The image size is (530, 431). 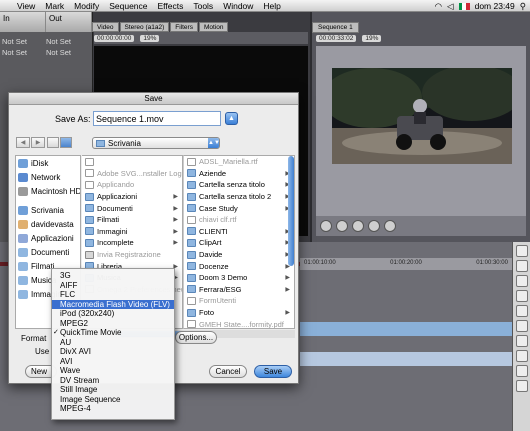 What do you see at coordinates (86, 6) in the screenshot?
I see `menu-item: Modify` at bounding box center [86, 6].